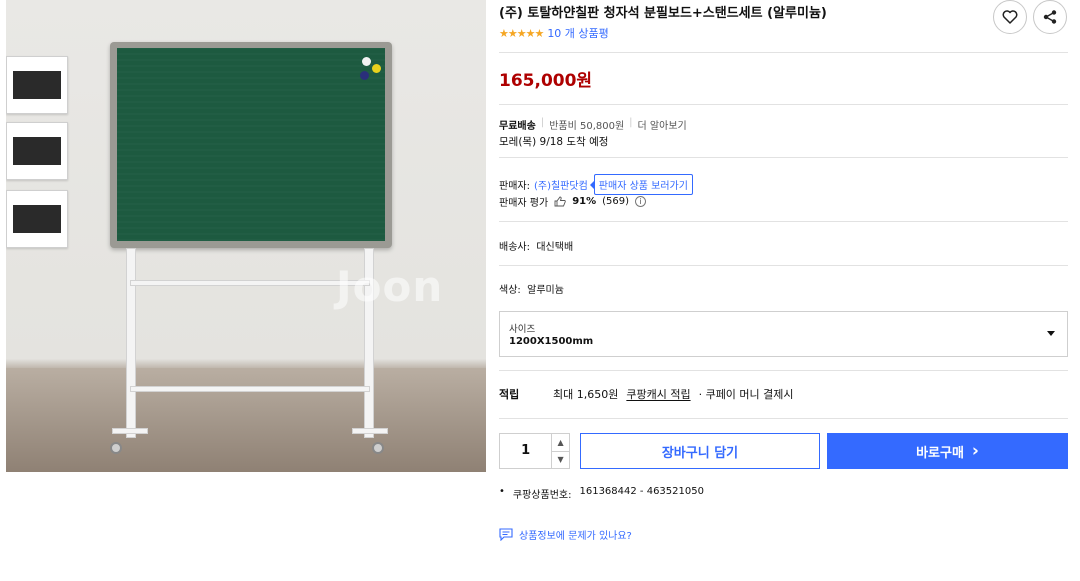 Image resolution: width=1080 pixels, height=581 pixels. Describe the element at coordinates (658, 394) in the screenshot. I see `coupang-cash-link: 쿠팡캐시 적립` at that location.